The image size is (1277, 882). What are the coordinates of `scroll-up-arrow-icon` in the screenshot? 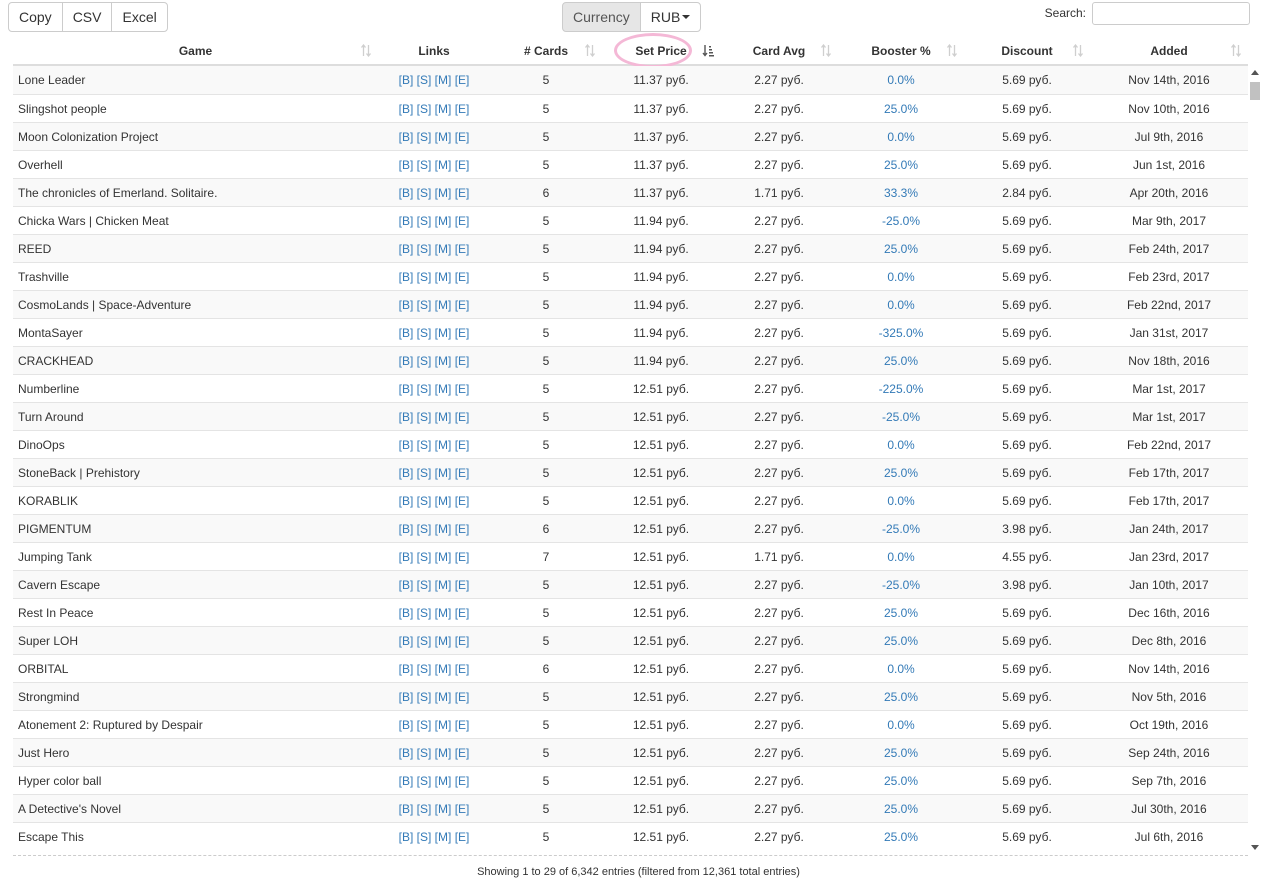 It's located at (1255, 72).